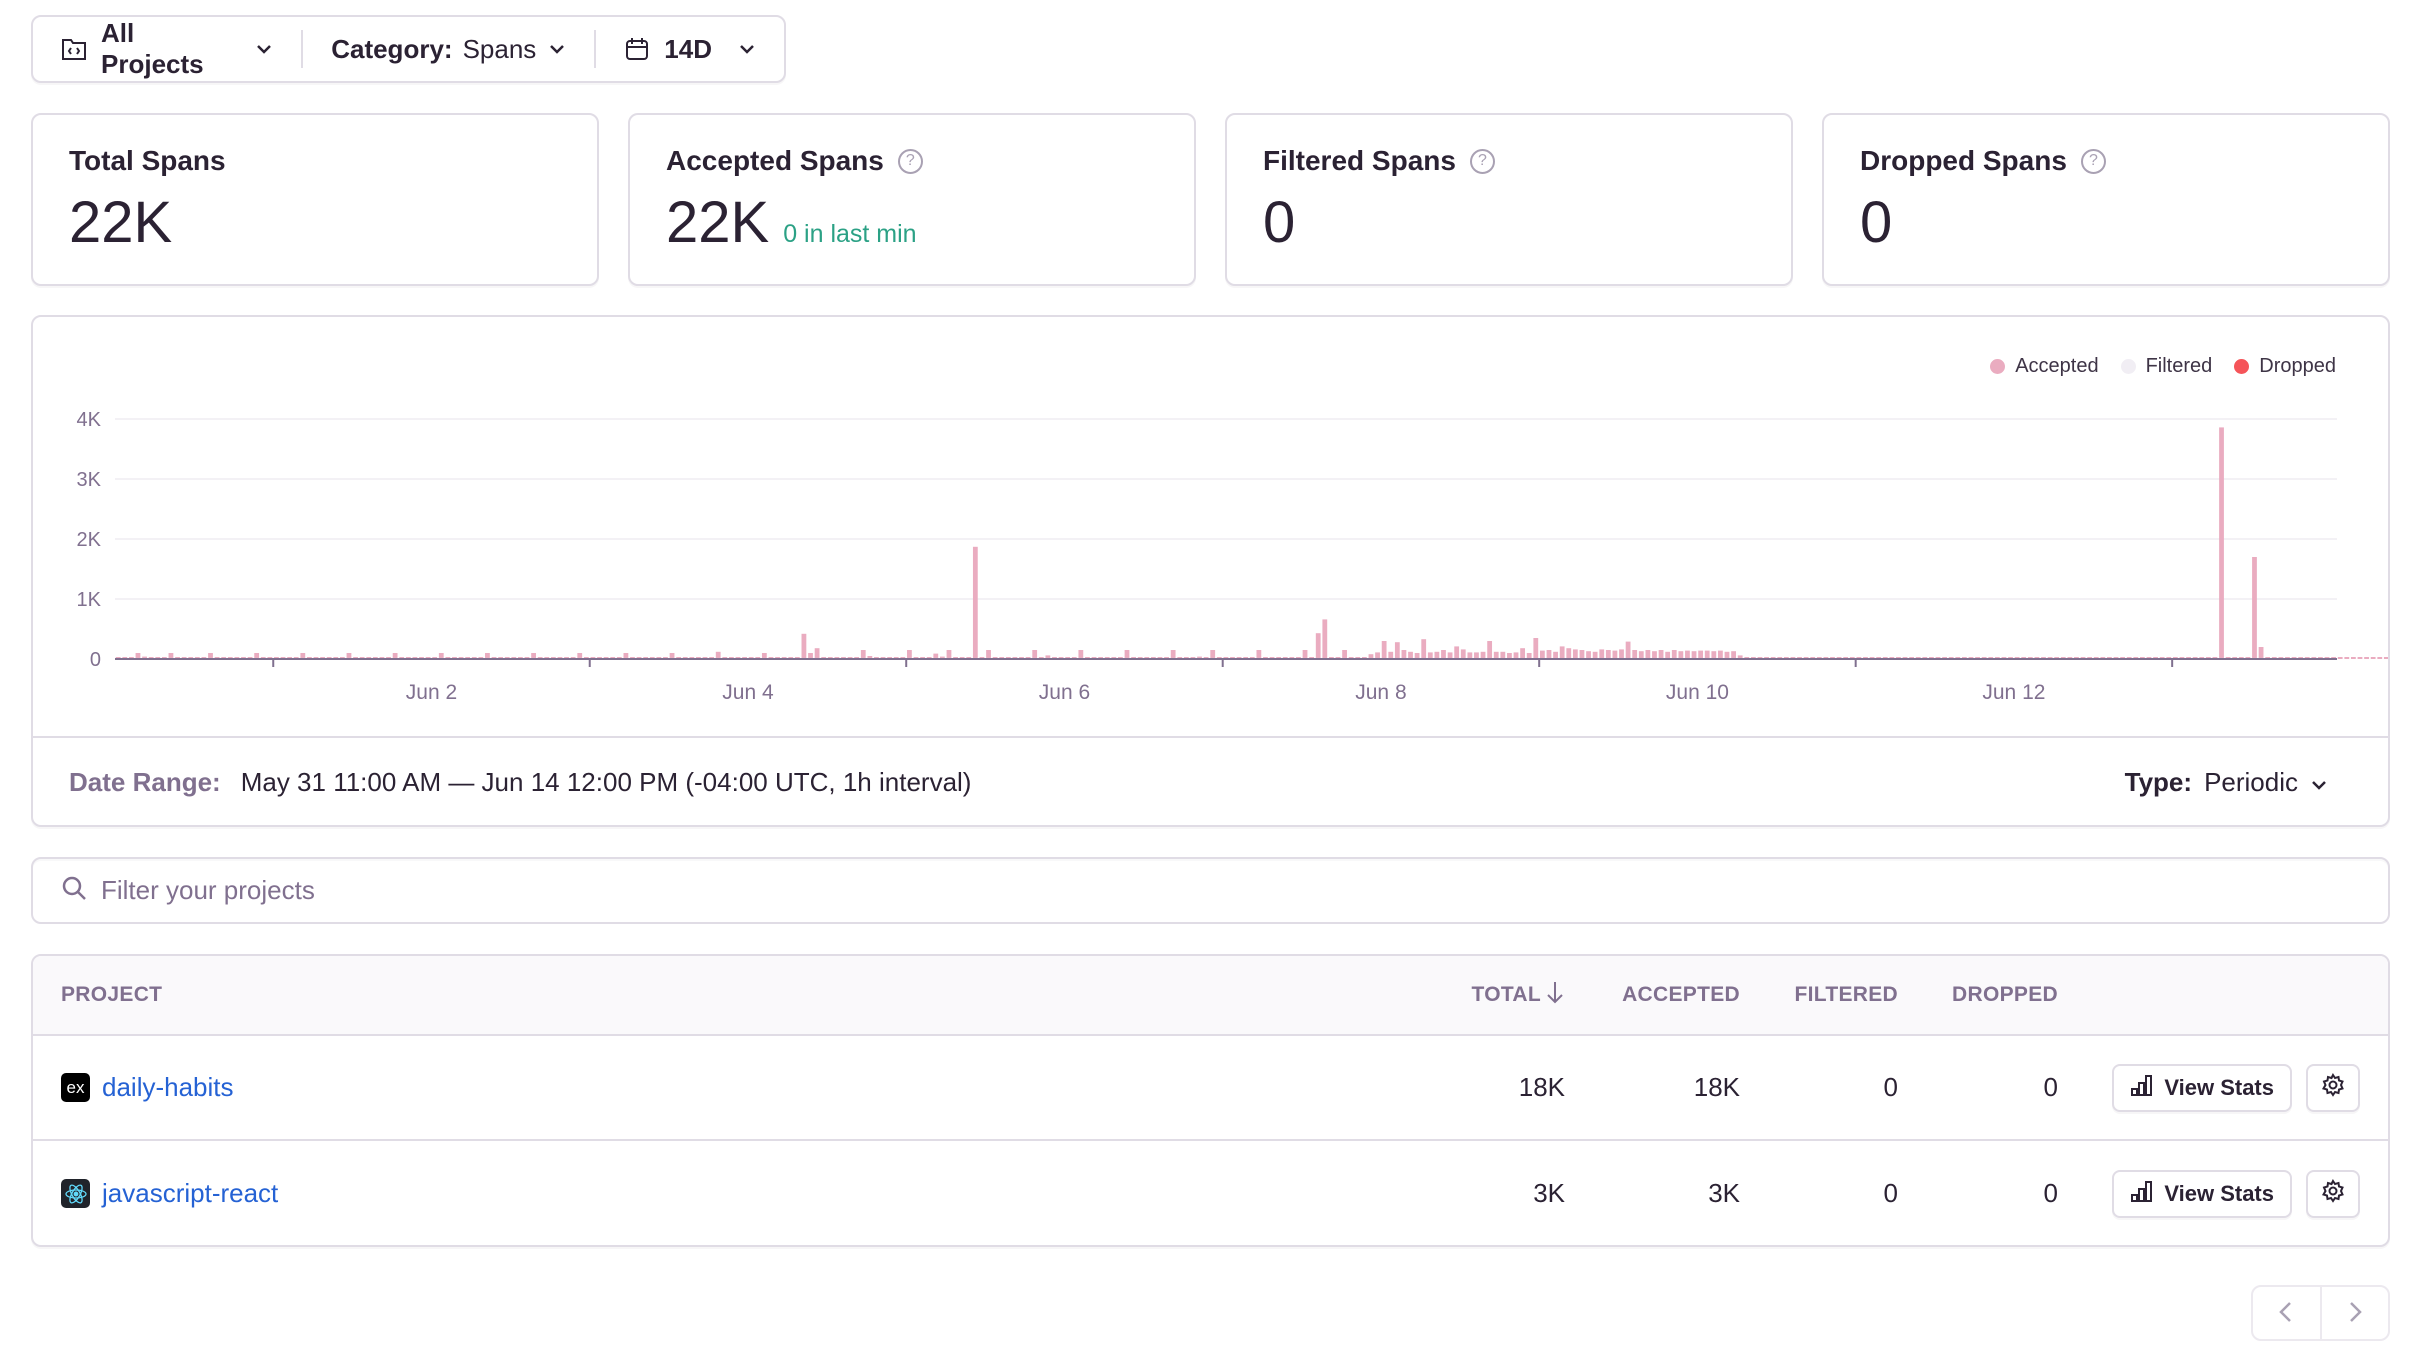 Image resolution: width=2412 pixels, height=1372 pixels. I want to click on chevron-right-icon, so click(2355, 1313).